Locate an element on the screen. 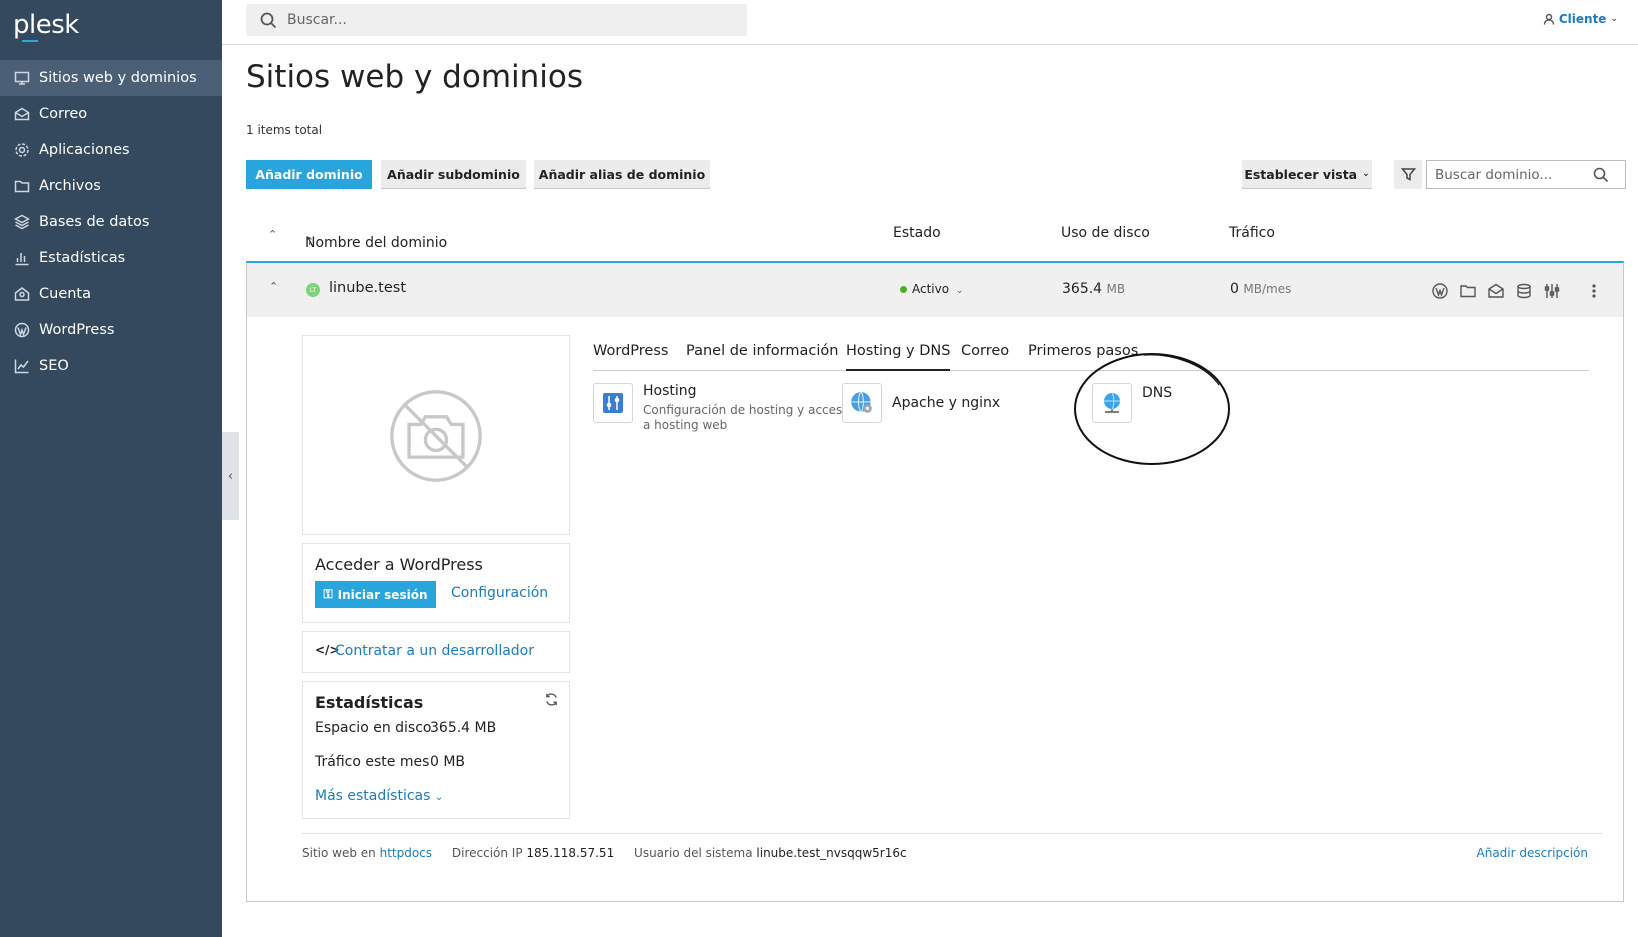 The width and height of the screenshot is (1638, 937). add-domain-alias-button: Añadir alias de dominio is located at coordinates (622, 174).